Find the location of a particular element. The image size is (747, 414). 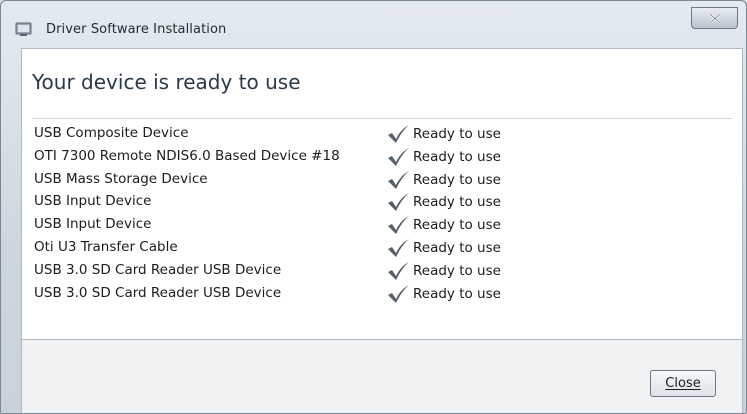

title-bar: Driver Software Installation is located at coordinates (373, 24).